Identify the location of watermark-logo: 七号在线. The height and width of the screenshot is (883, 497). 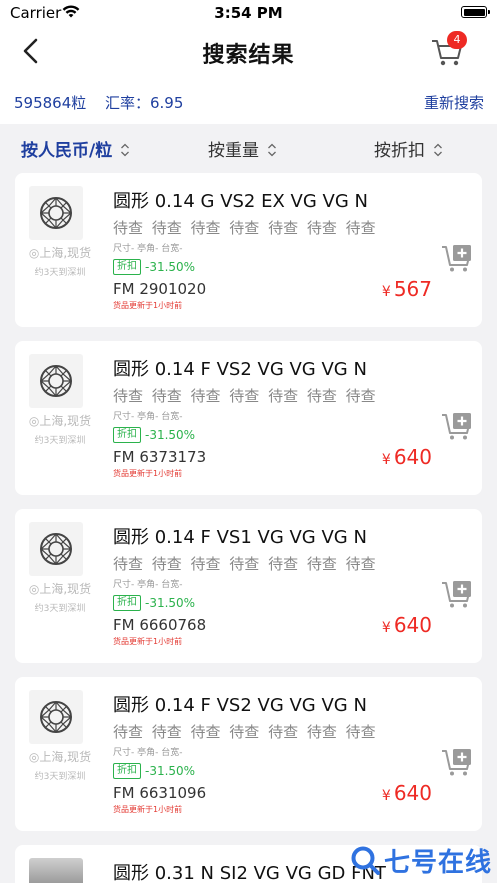
(421, 860).